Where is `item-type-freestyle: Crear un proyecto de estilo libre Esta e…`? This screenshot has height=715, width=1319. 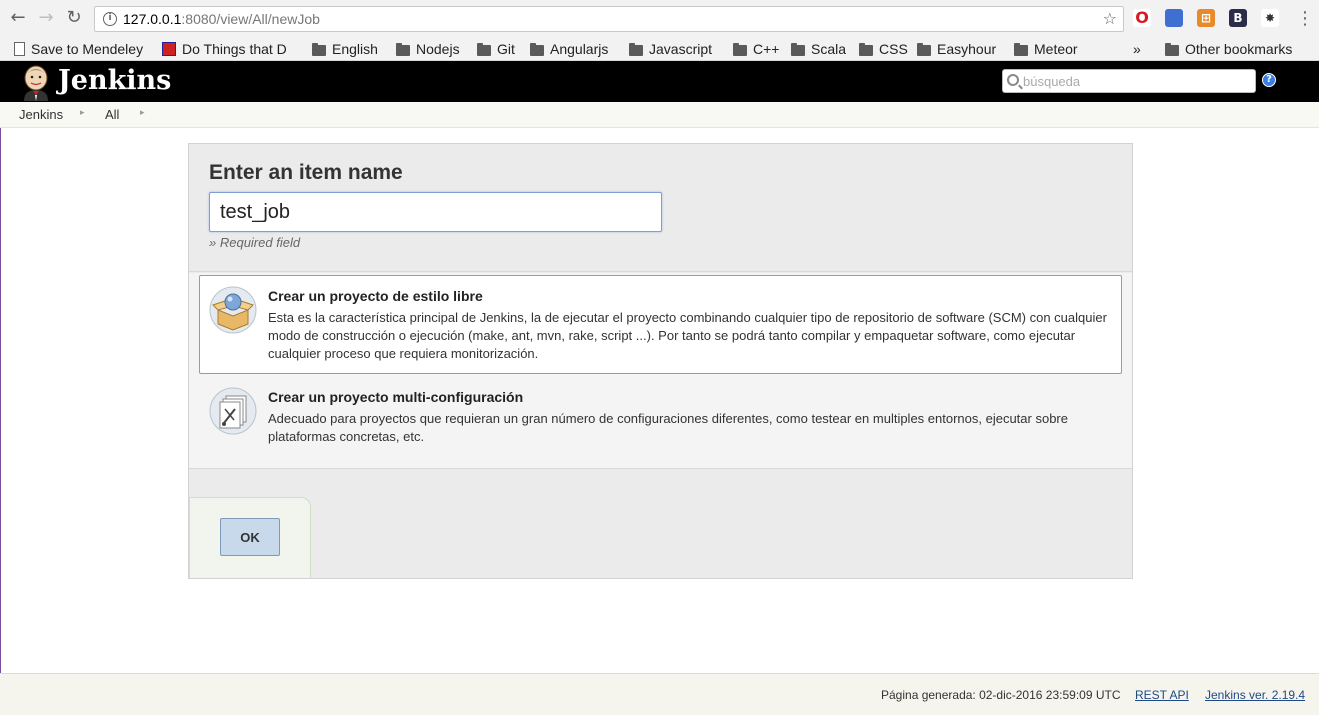
item-type-freestyle: Crear un proyecto de estilo libre Esta e… is located at coordinates (660, 324).